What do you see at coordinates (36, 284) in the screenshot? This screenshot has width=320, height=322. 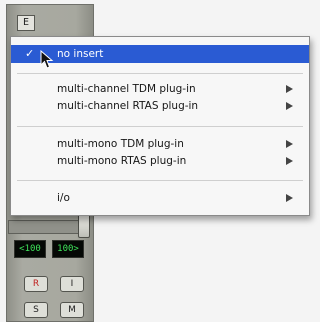 I see `record-enable-button: R` at bounding box center [36, 284].